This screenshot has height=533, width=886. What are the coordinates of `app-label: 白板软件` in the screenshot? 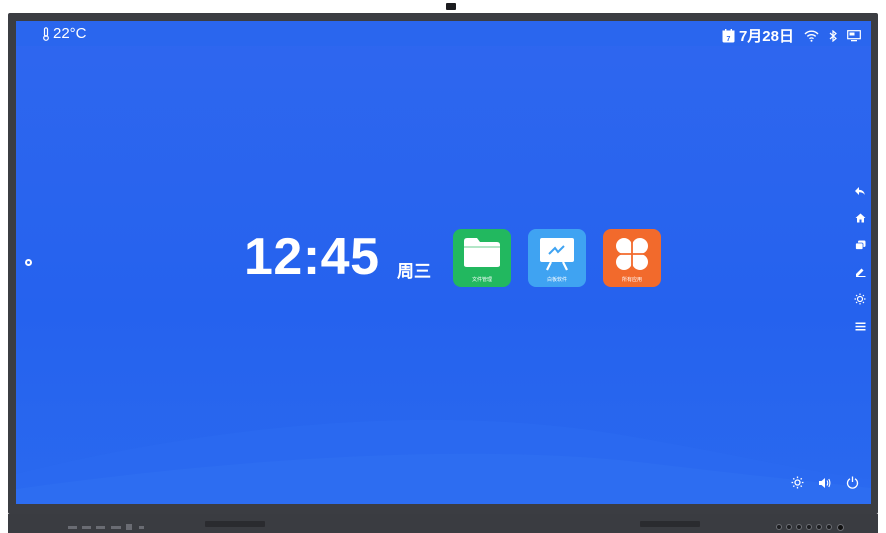 It's located at (556, 280).